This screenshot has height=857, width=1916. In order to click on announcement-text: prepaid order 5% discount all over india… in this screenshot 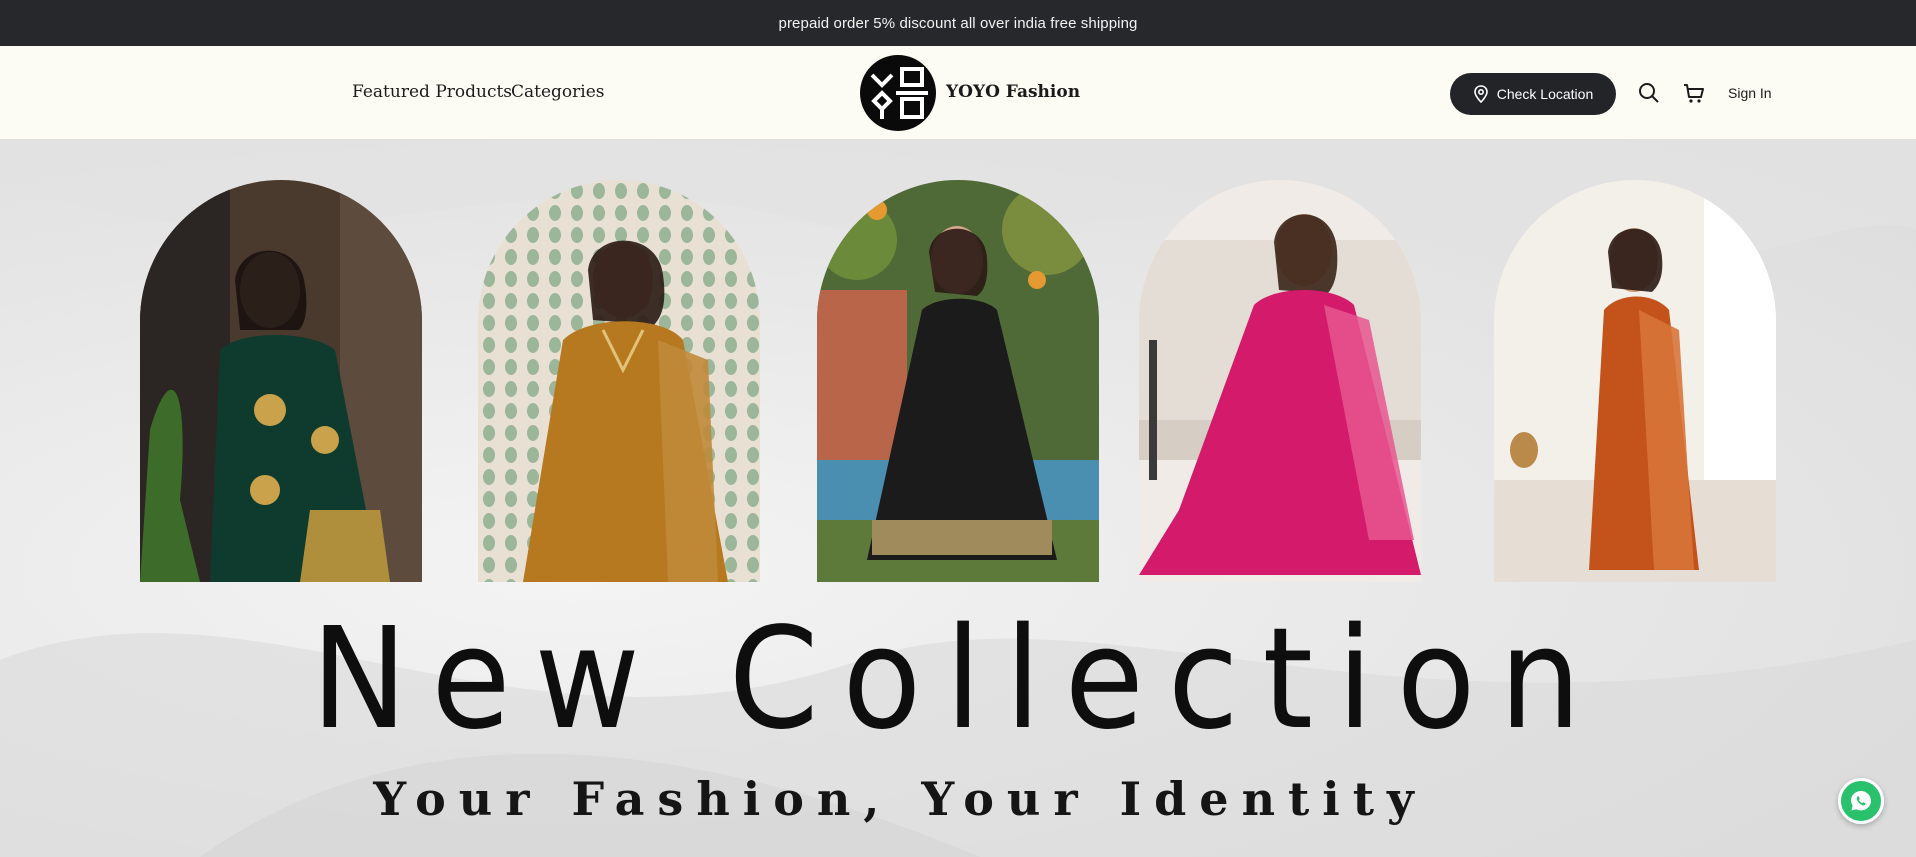, I will do `click(958, 23)`.